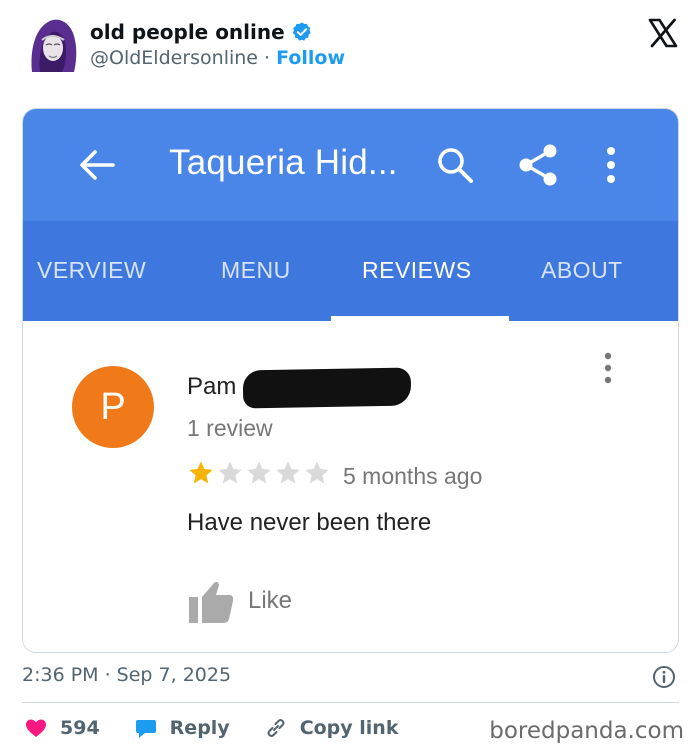 Image resolution: width=700 pixels, height=755 pixels. Describe the element at coordinates (113, 407) in the screenshot. I see `reviewer-avatar: P` at that location.